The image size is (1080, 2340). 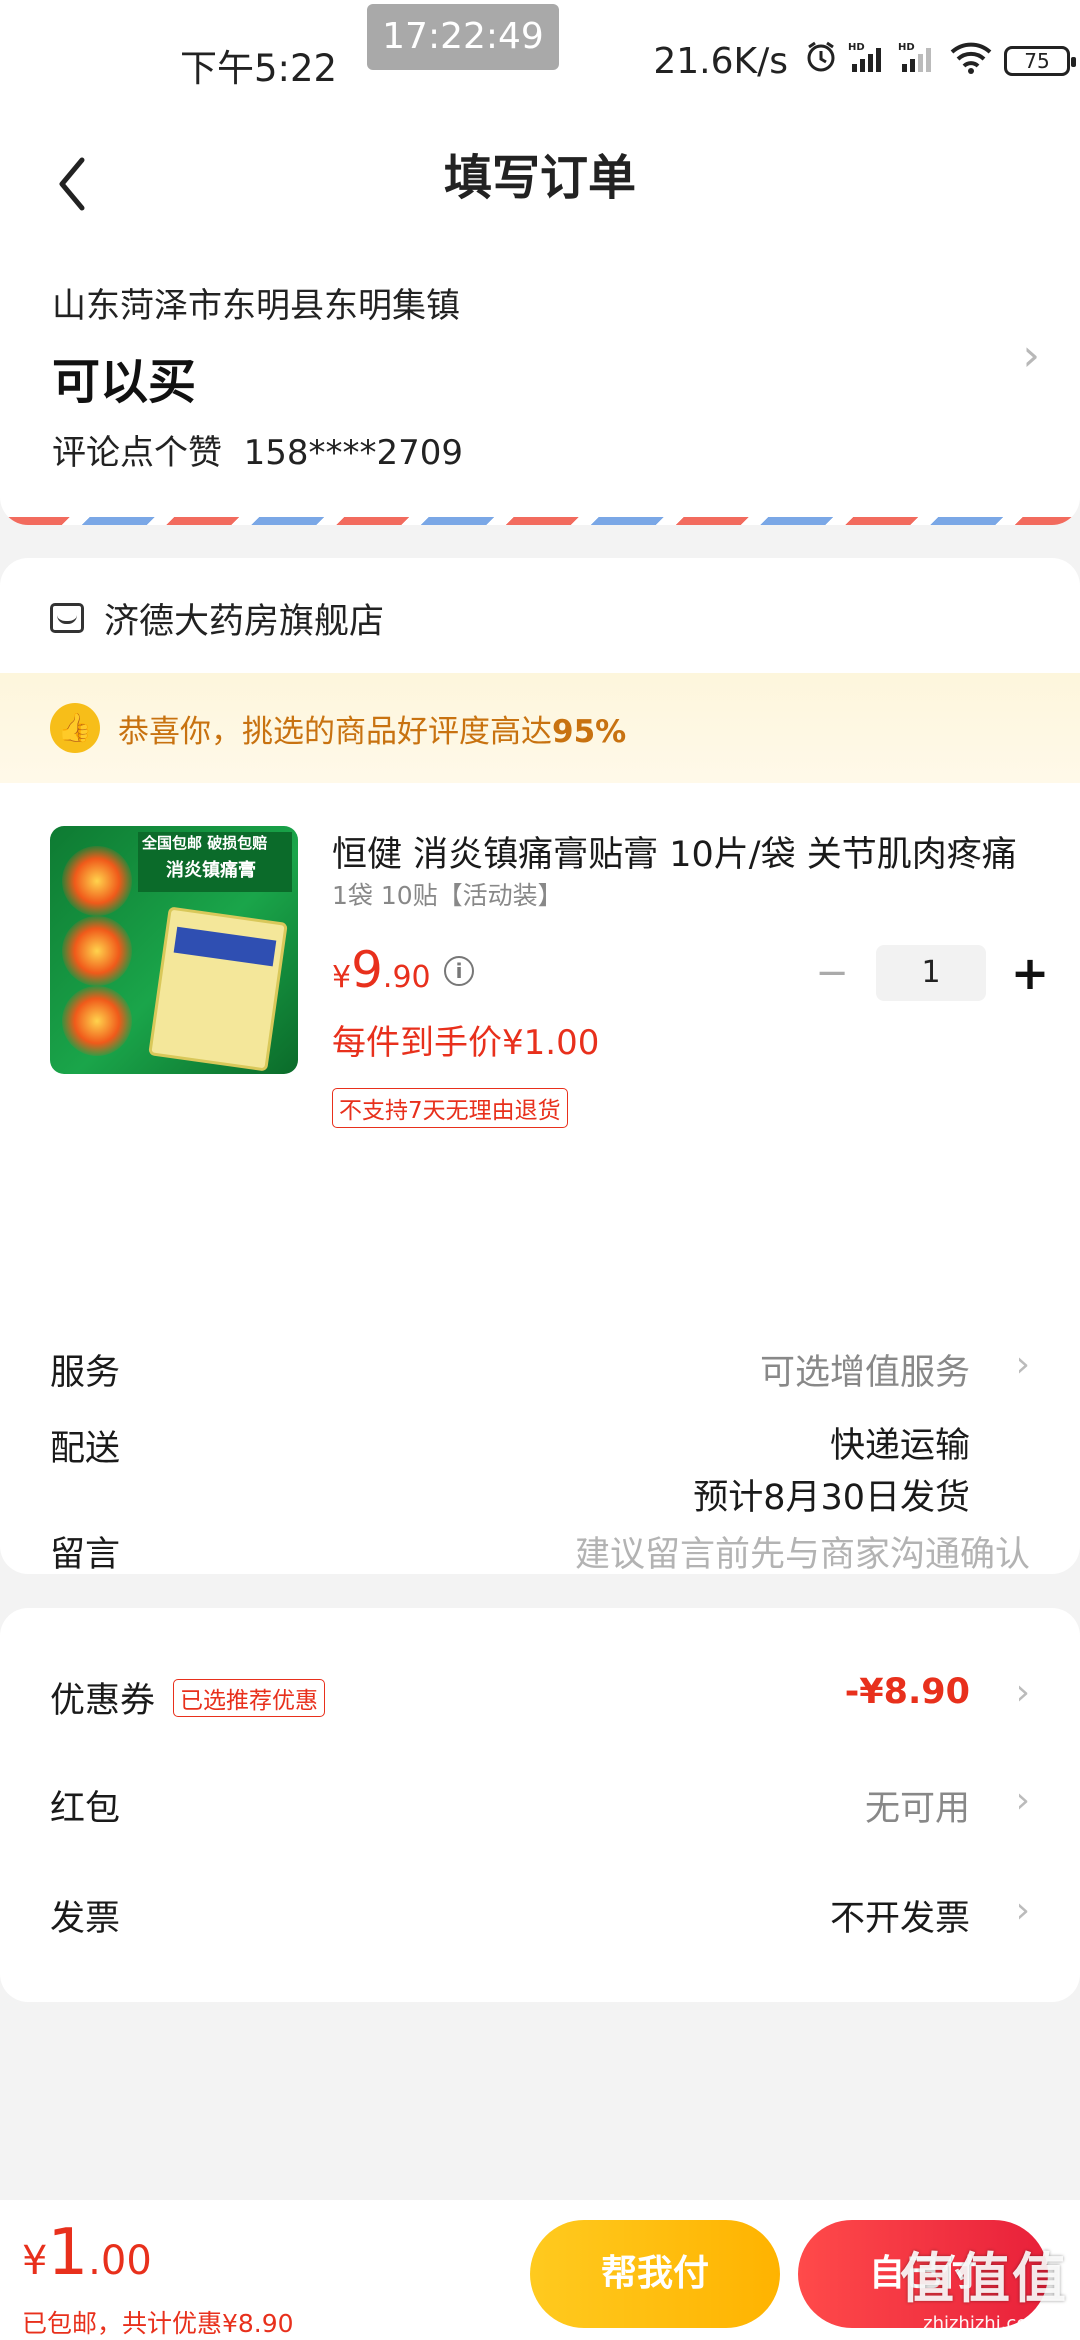 I want to click on recipient-name: 可以买, so click(x=124, y=382).